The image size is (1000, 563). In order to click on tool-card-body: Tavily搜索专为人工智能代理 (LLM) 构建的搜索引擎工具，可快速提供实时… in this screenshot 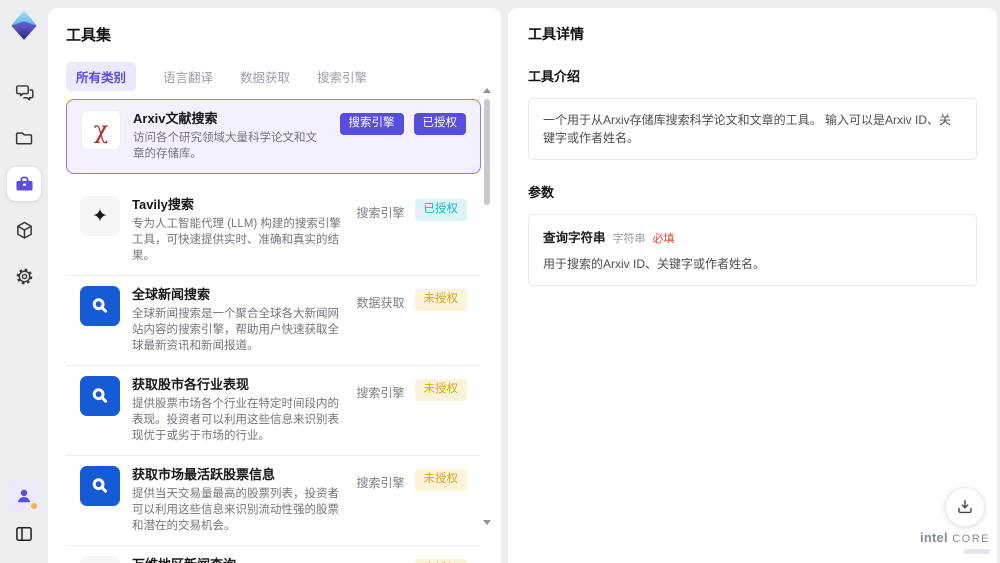, I will do `click(238, 230)`.